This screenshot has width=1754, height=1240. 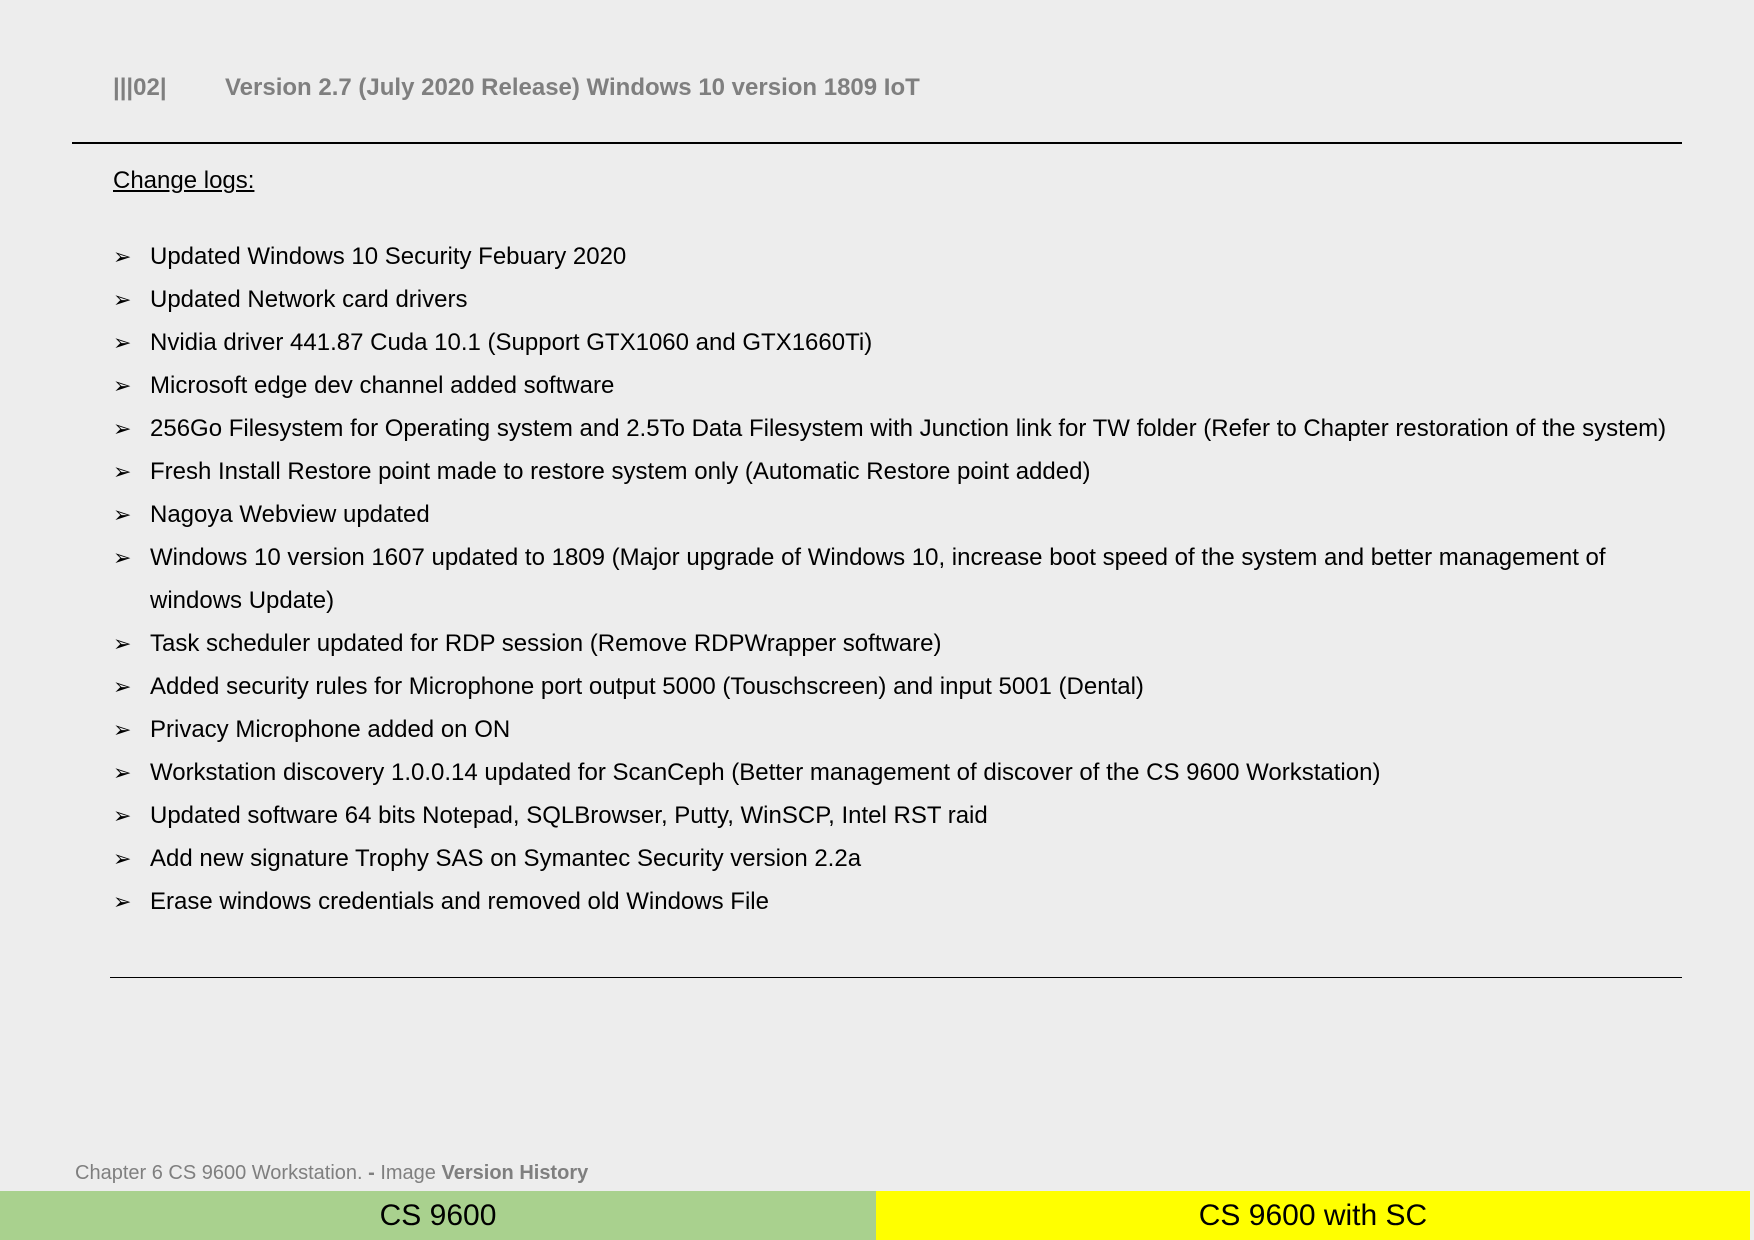 What do you see at coordinates (898, 729) in the screenshot?
I see `changelog-item: ➢ Privacy Microphone added on ON` at bounding box center [898, 729].